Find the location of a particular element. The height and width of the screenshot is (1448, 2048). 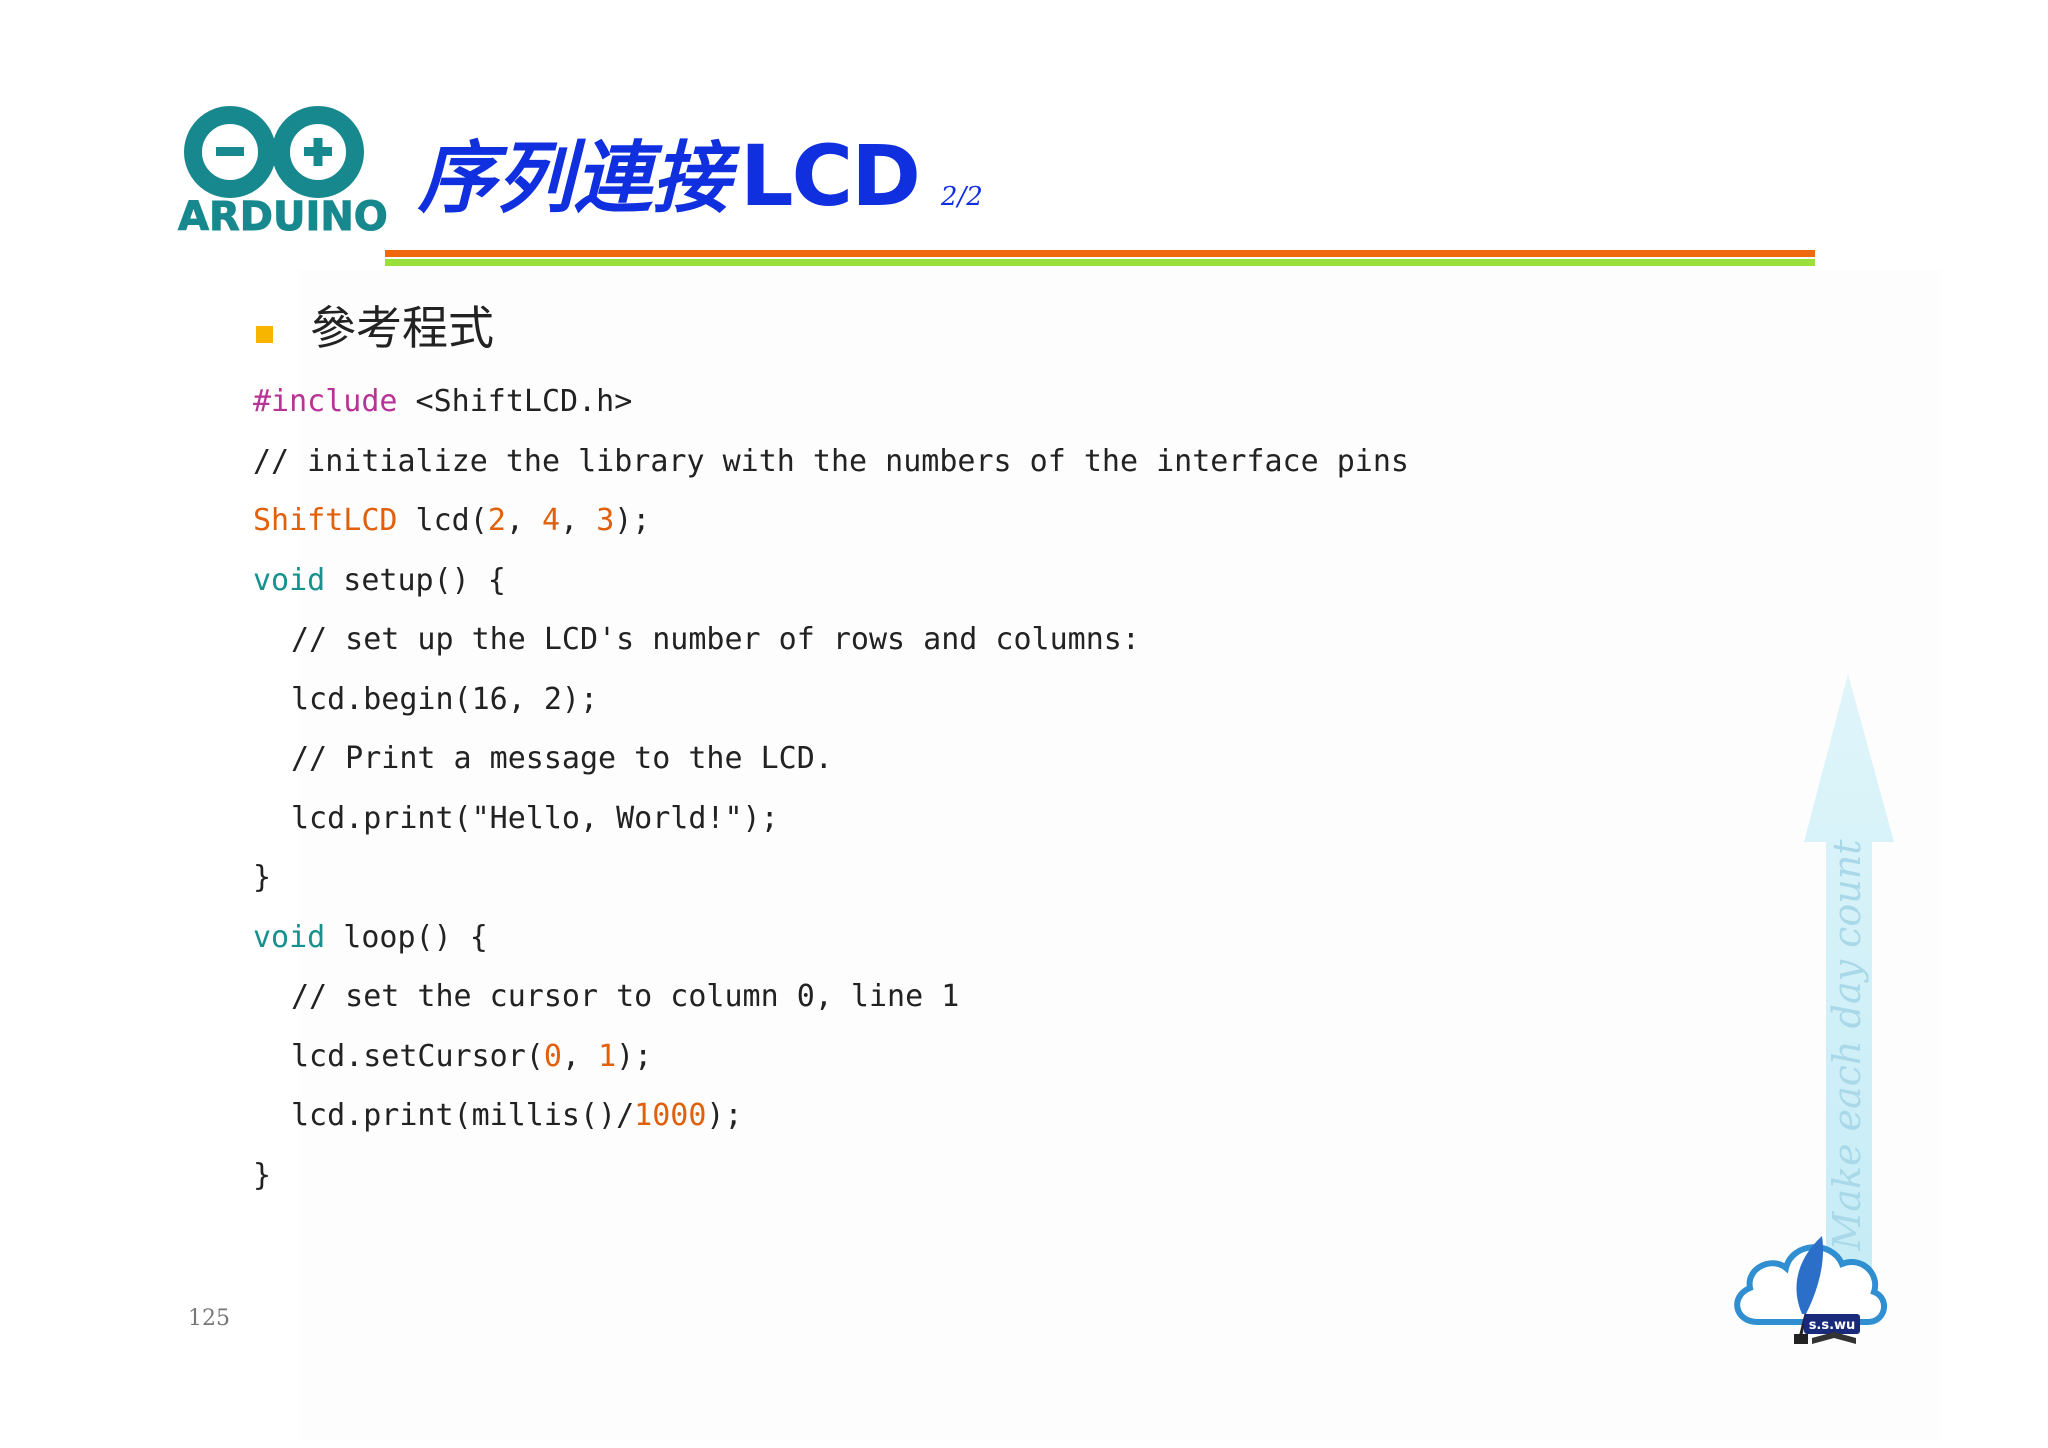

code-number: 1000 is located at coordinates (670, 1115).